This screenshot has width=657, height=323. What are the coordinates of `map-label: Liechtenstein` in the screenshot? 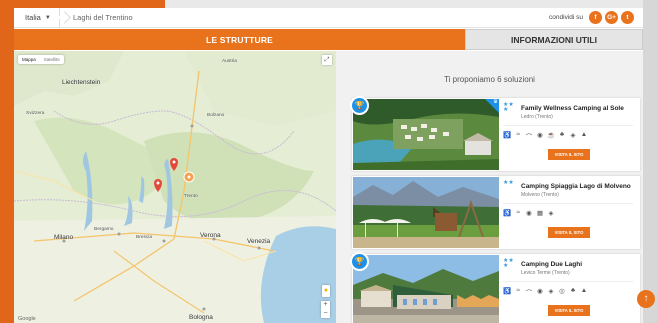 It's located at (81, 82).